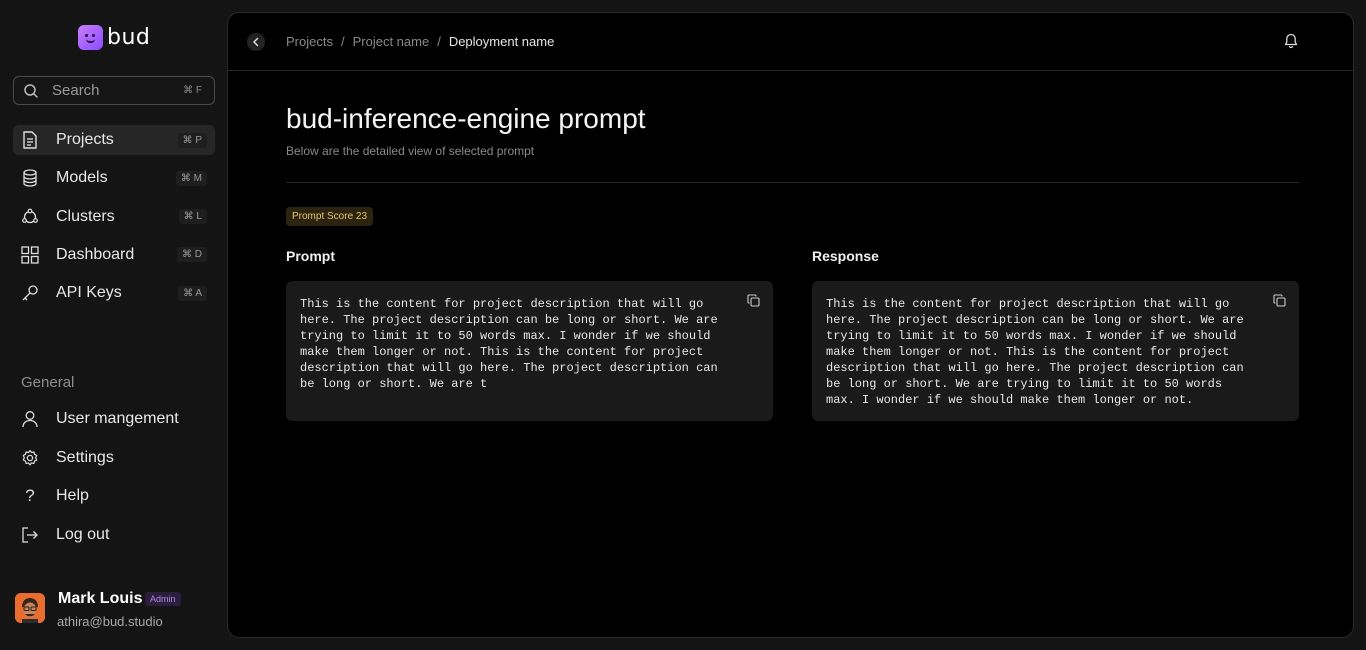 The width and height of the screenshot is (1366, 650). What do you see at coordinates (30, 608) in the screenshot?
I see `avatar` at bounding box center [30, 608].